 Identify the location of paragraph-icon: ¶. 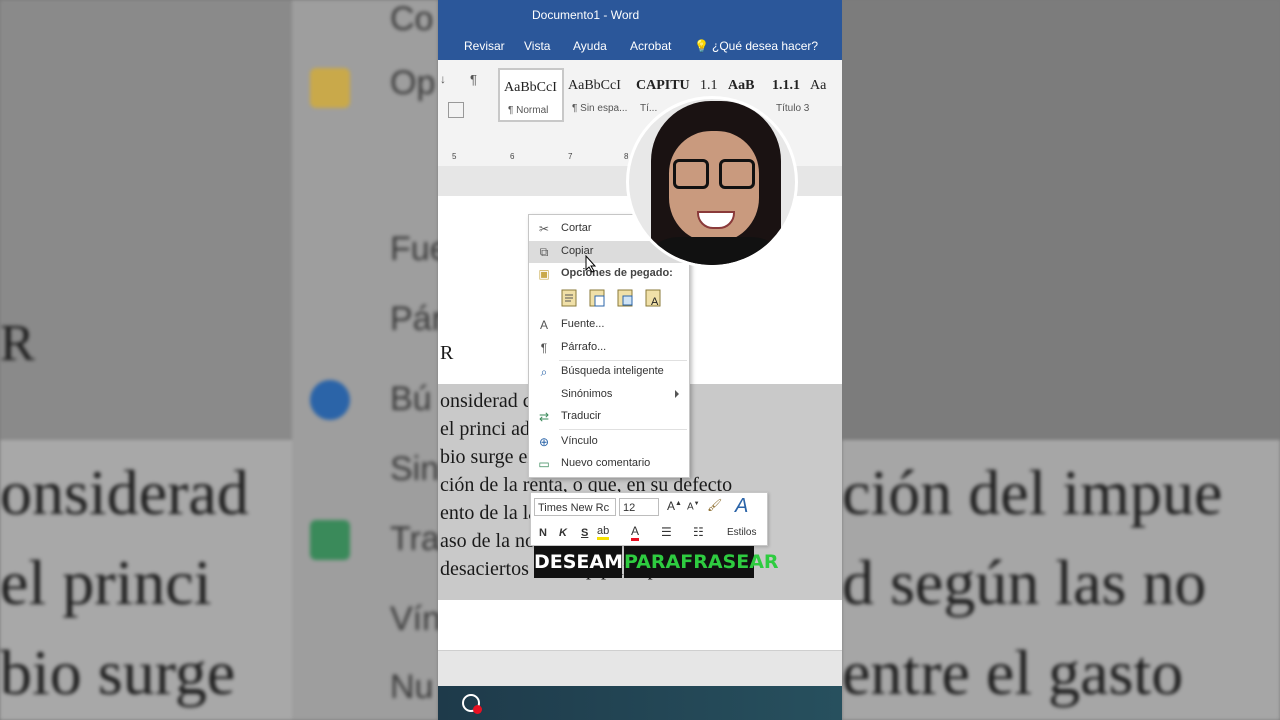
(544, 348).